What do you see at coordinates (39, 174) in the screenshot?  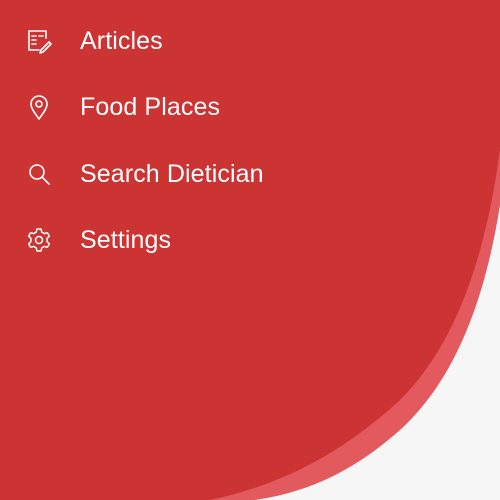 I see `search-icon` at bounding box center [39, 174].